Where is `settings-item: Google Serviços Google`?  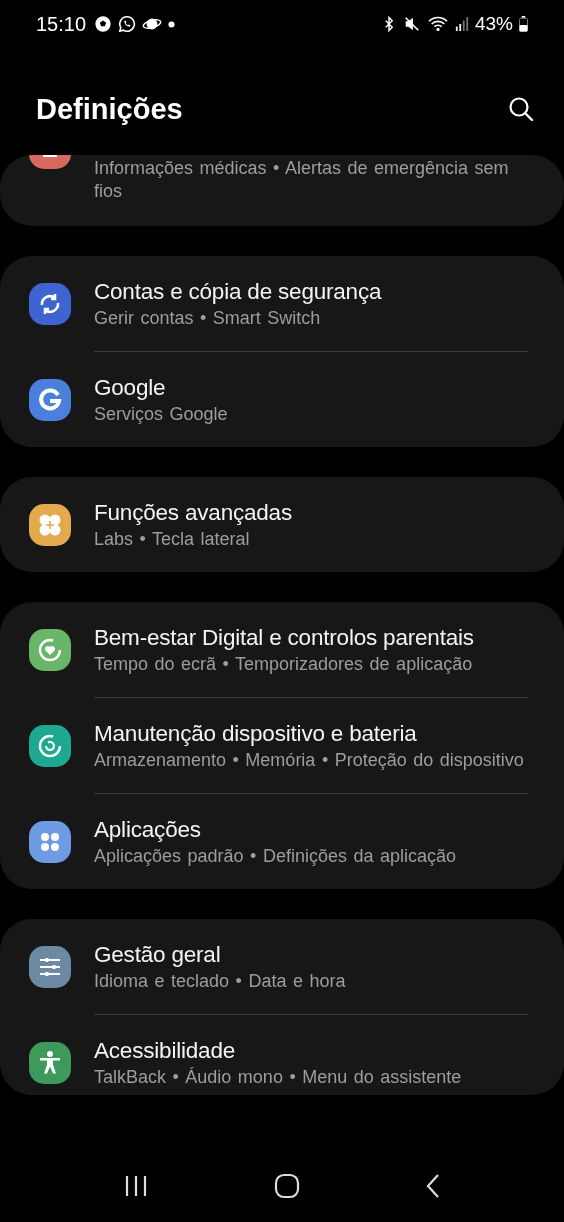
settings-item: Google Serviços Google is located at coordinates (282, 399).